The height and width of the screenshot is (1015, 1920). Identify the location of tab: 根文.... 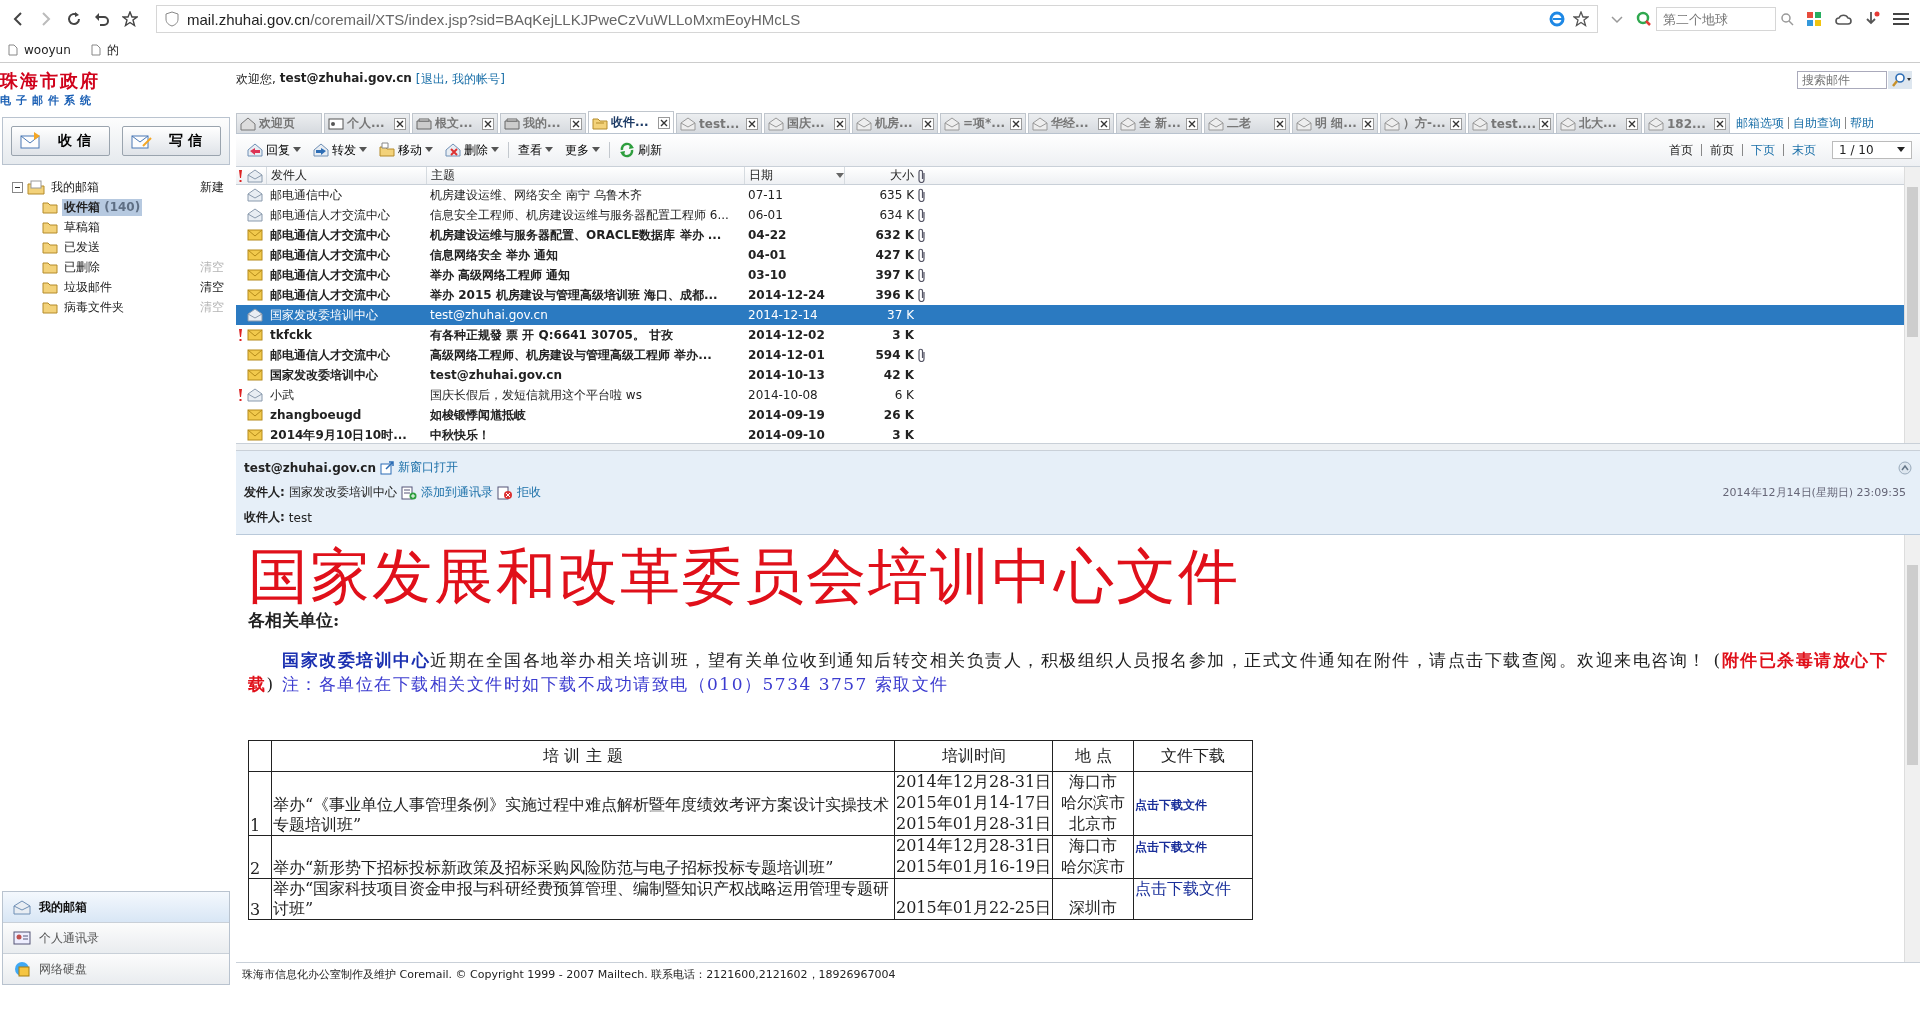
(455, 123).